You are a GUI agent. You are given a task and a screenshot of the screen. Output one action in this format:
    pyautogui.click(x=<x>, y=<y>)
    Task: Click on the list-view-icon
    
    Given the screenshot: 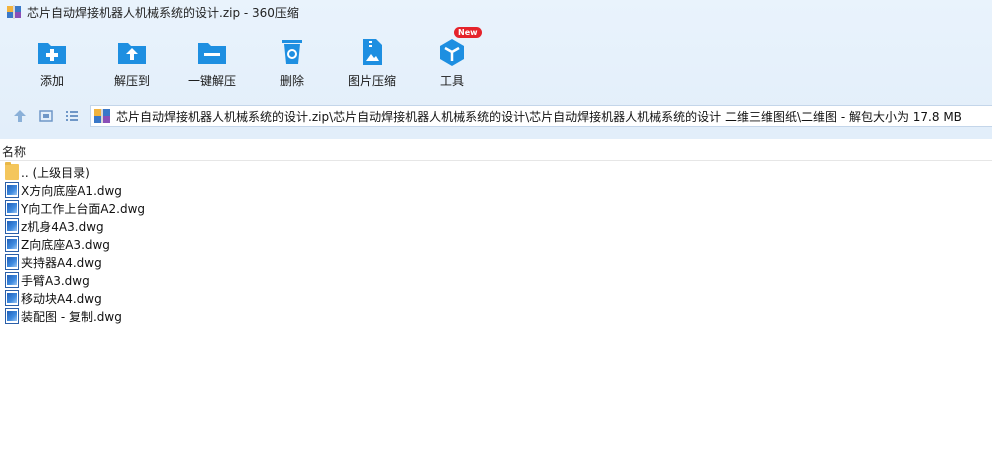 What is the action you would take?
    pyautogui.click(x=72, y=116)
    